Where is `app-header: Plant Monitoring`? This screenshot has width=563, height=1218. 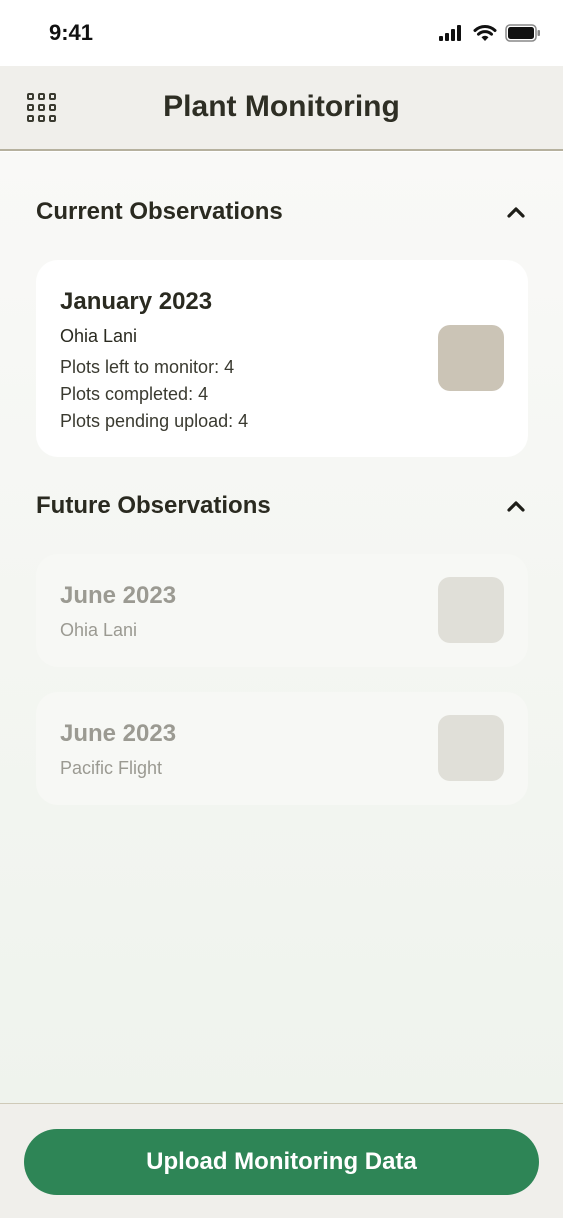
app-header: Plant Monitoring is located at coordinates (281, 108).